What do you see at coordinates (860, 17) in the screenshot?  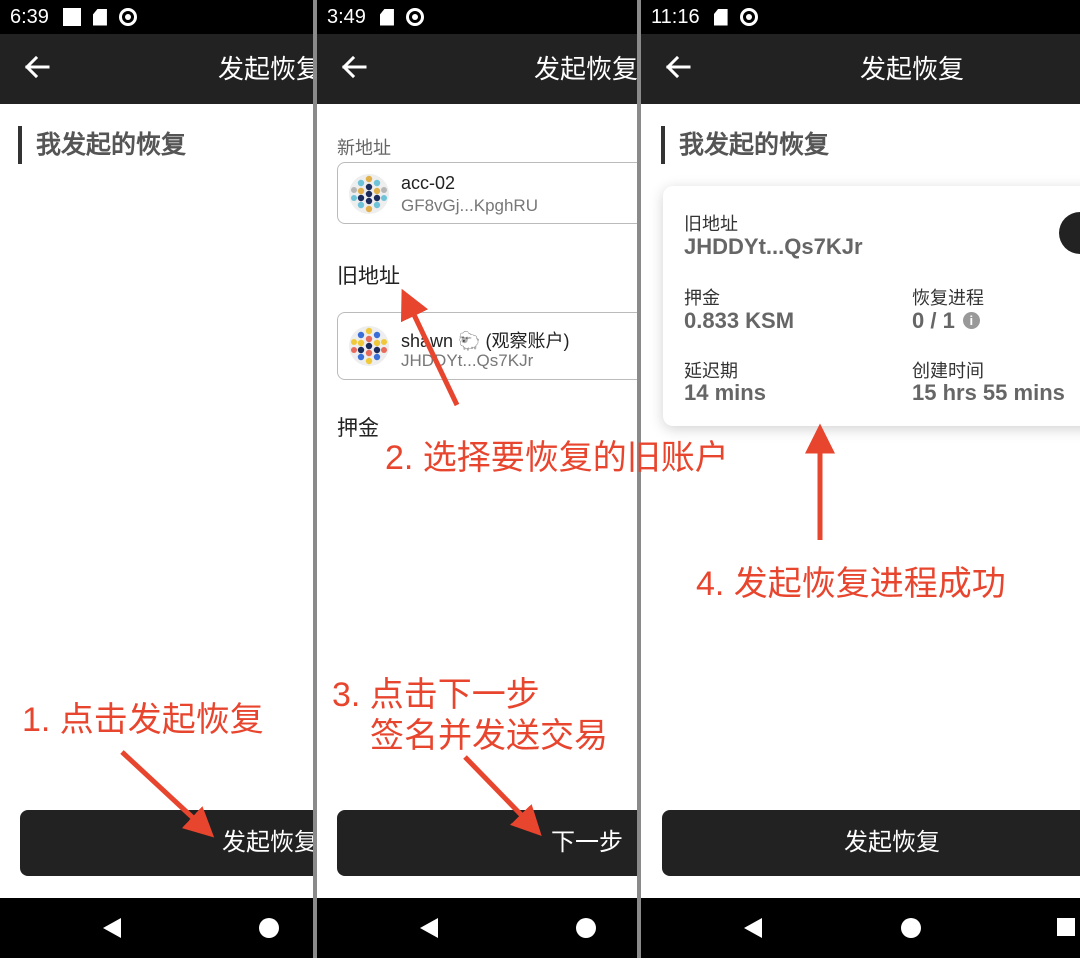 I see `status-bar: 11:16` at bounding box center [860, 17].